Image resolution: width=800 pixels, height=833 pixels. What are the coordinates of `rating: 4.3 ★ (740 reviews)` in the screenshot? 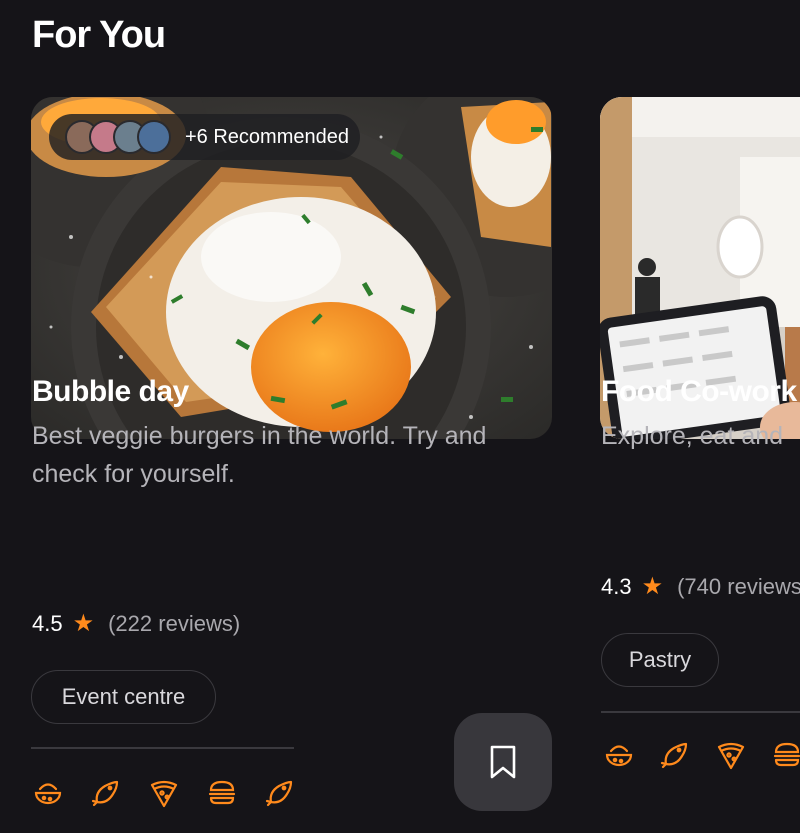 It's located at (700, 586).